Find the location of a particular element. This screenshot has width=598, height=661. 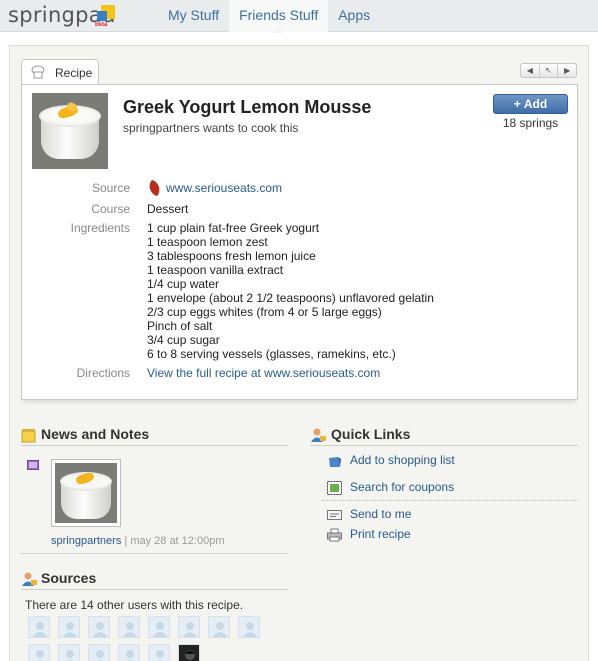

ingredient-item: Pinch of salt is located at coordinates (180, 326).